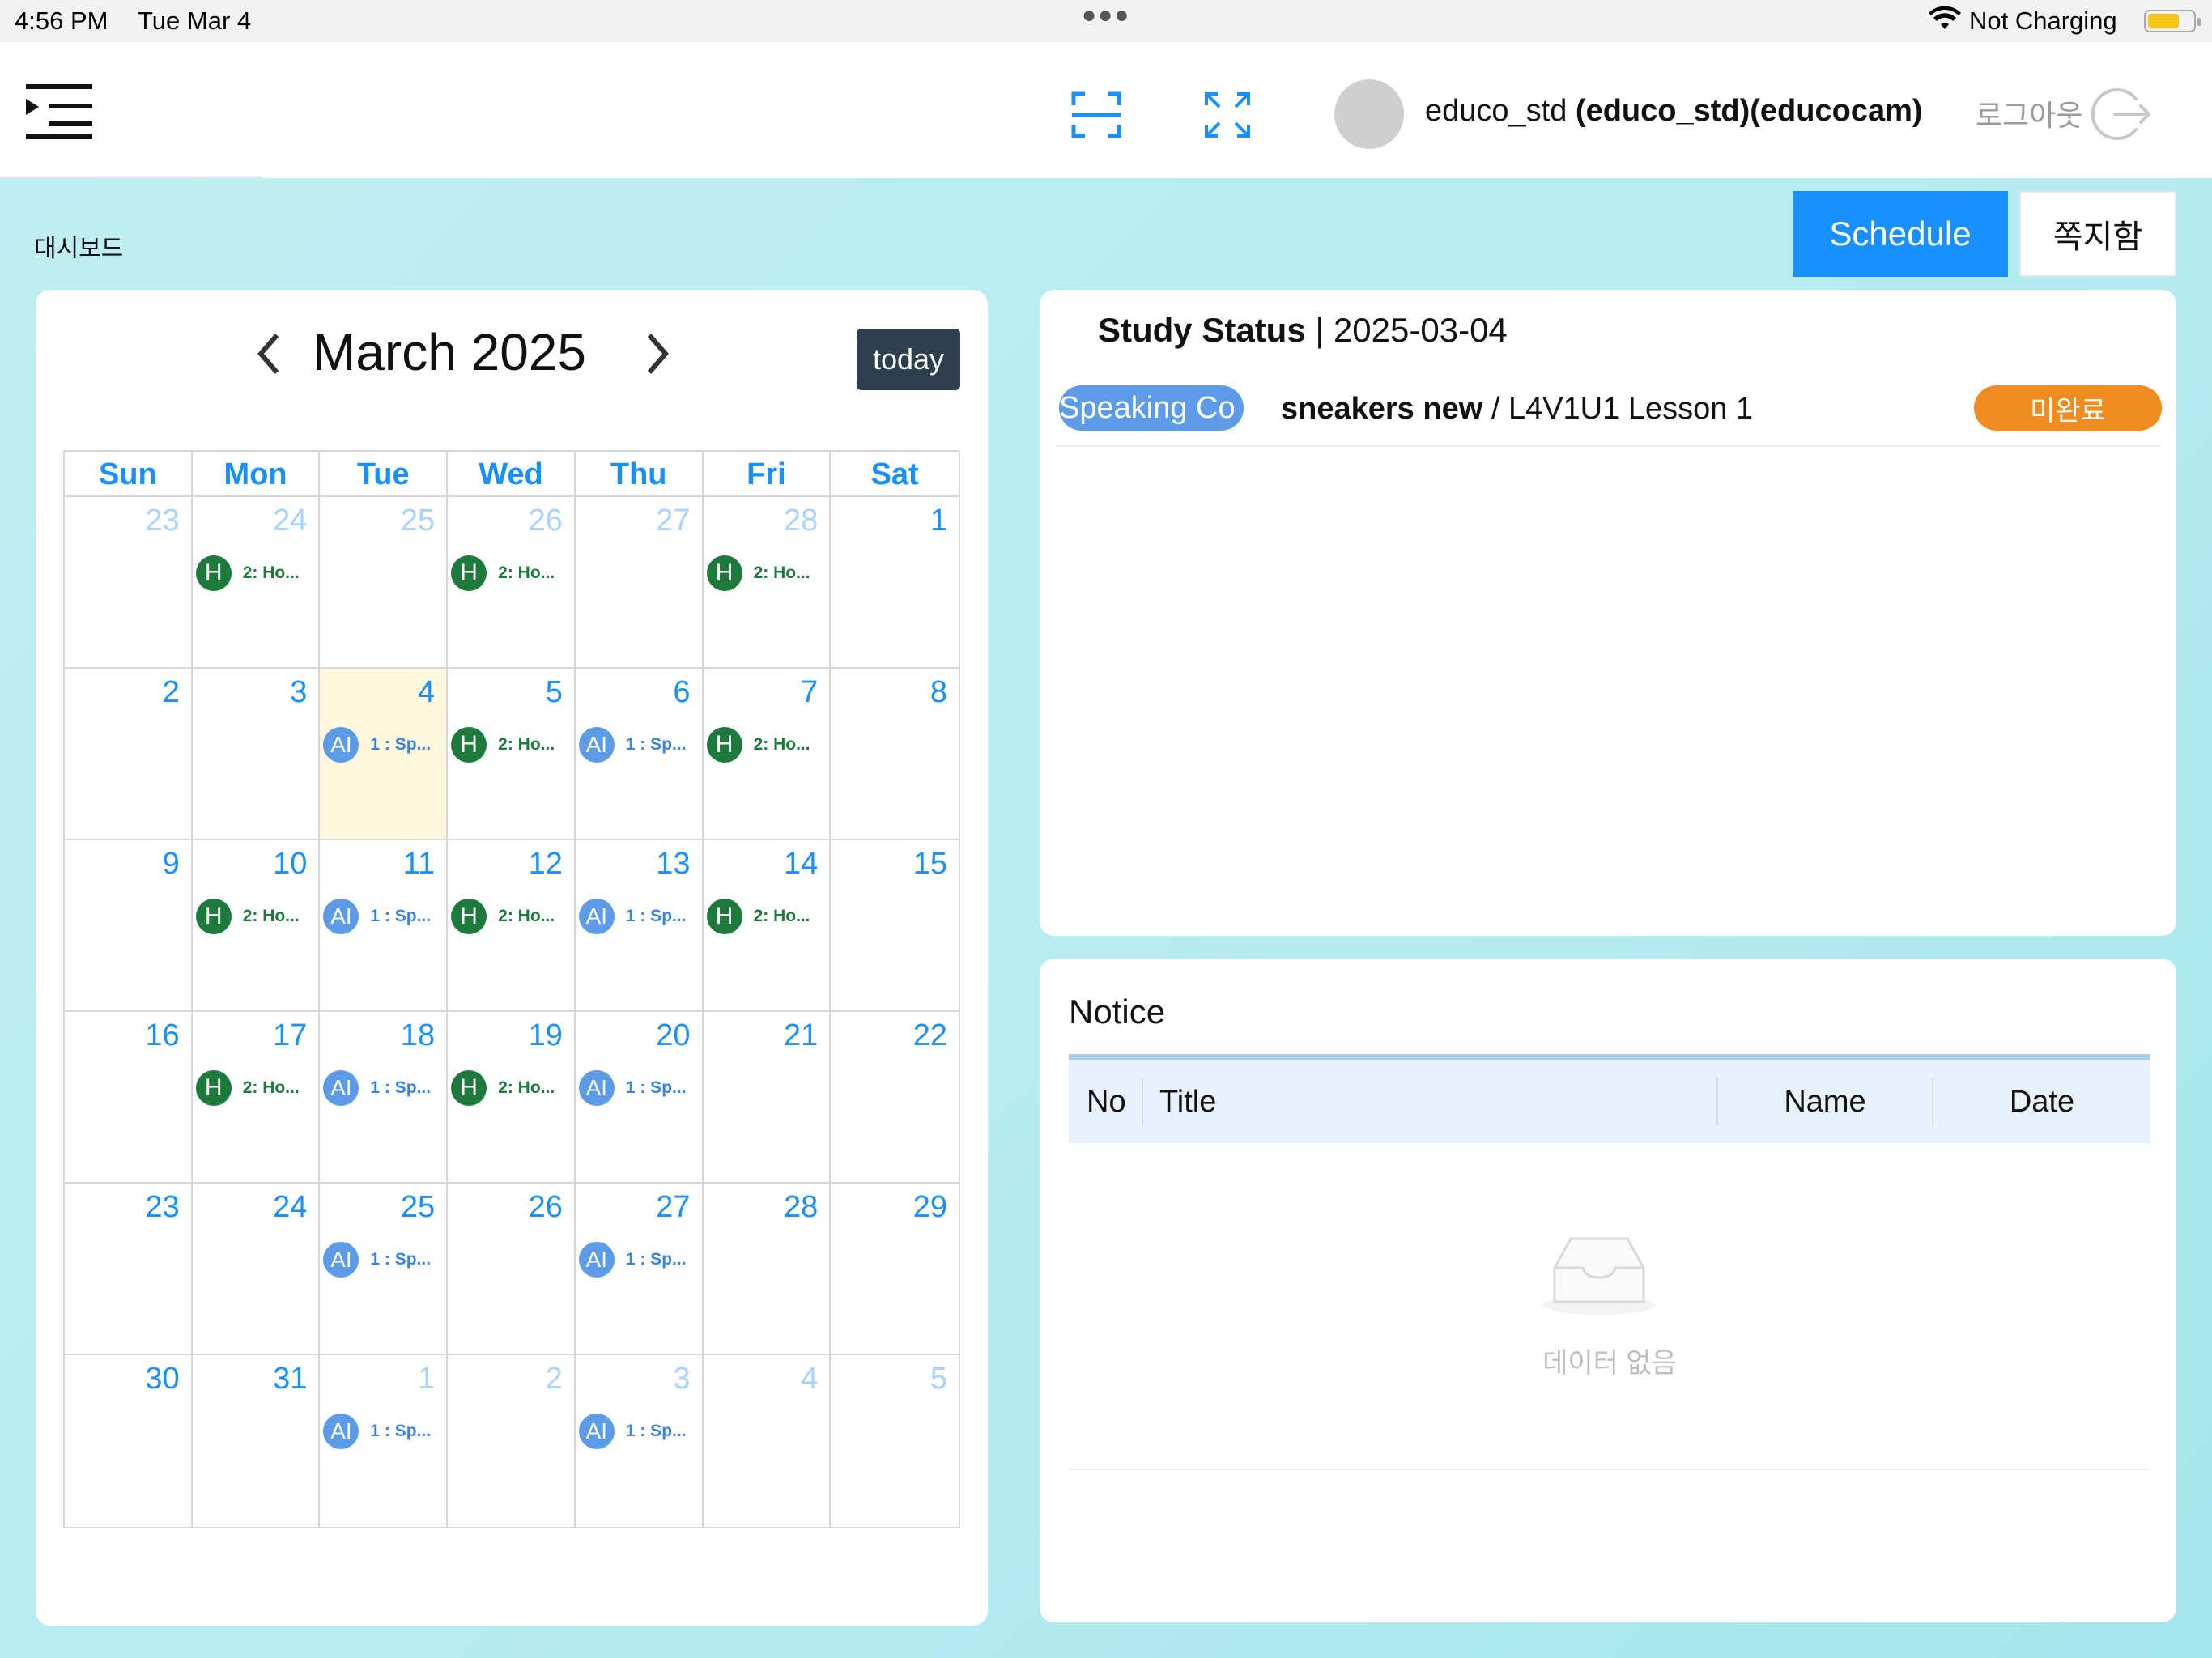 The height and width of the screenshot is (1658, 2212). Describe the element at coordinates (2029, 113) in the screenshot. I see `logout-link: 로그아웃` at that location.